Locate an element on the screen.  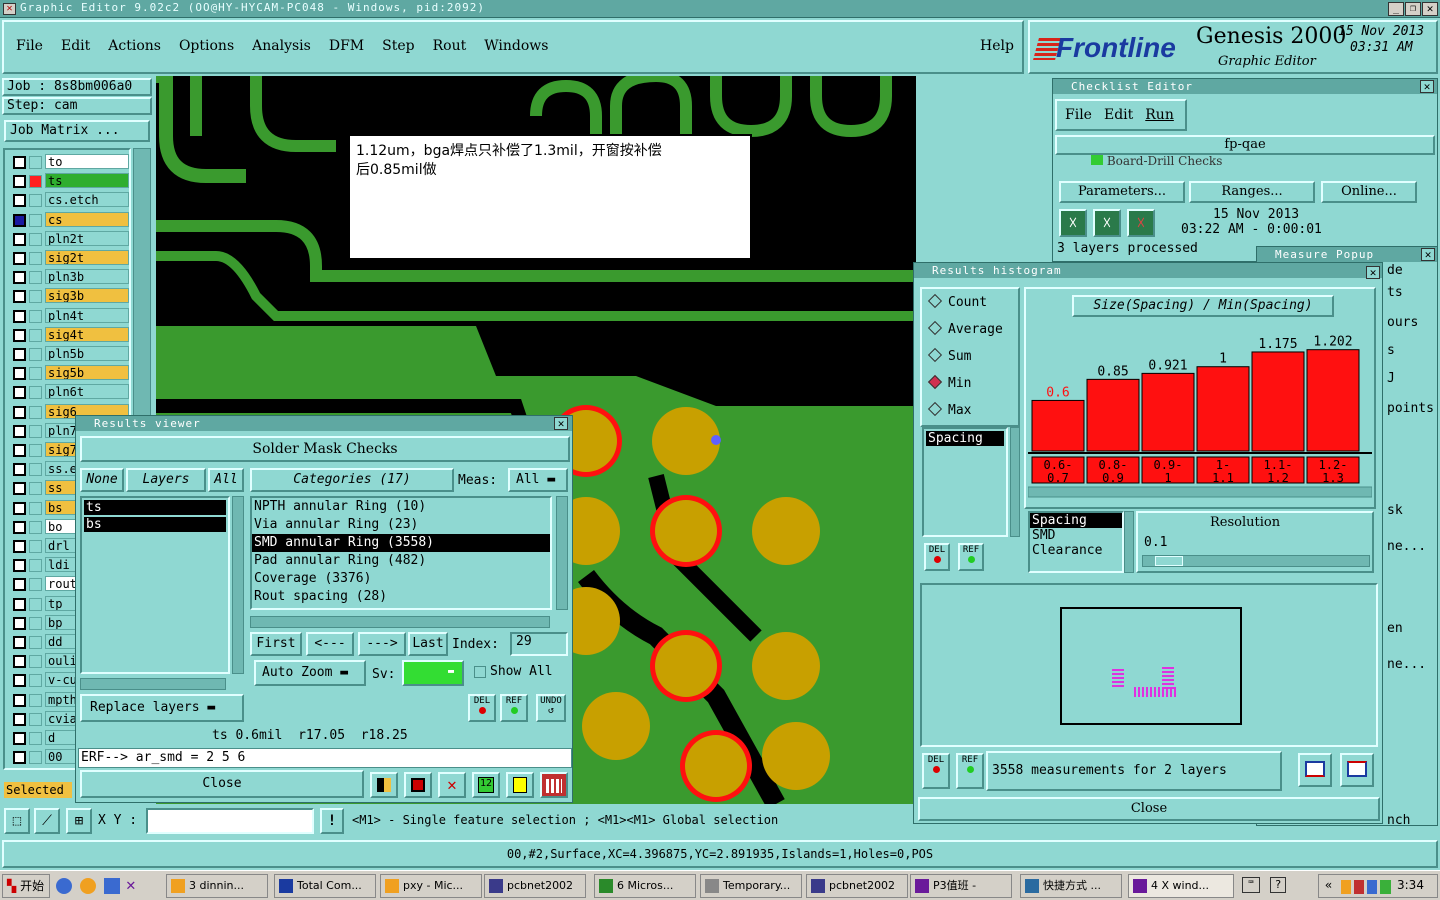
category-item: SMD annular Ring (3558) is located at coordinates (401, 543).